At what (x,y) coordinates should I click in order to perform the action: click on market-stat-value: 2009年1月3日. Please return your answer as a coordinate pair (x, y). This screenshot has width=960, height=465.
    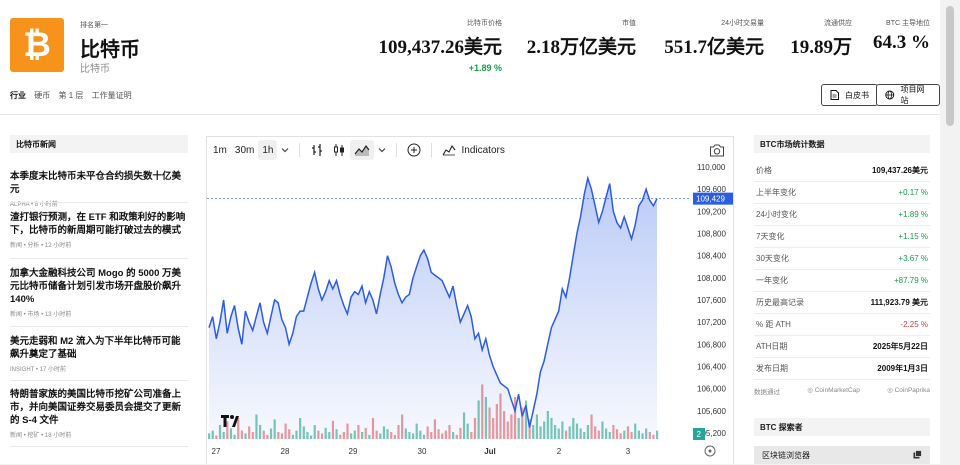
    Looking at the image, I should click on (902, 368).